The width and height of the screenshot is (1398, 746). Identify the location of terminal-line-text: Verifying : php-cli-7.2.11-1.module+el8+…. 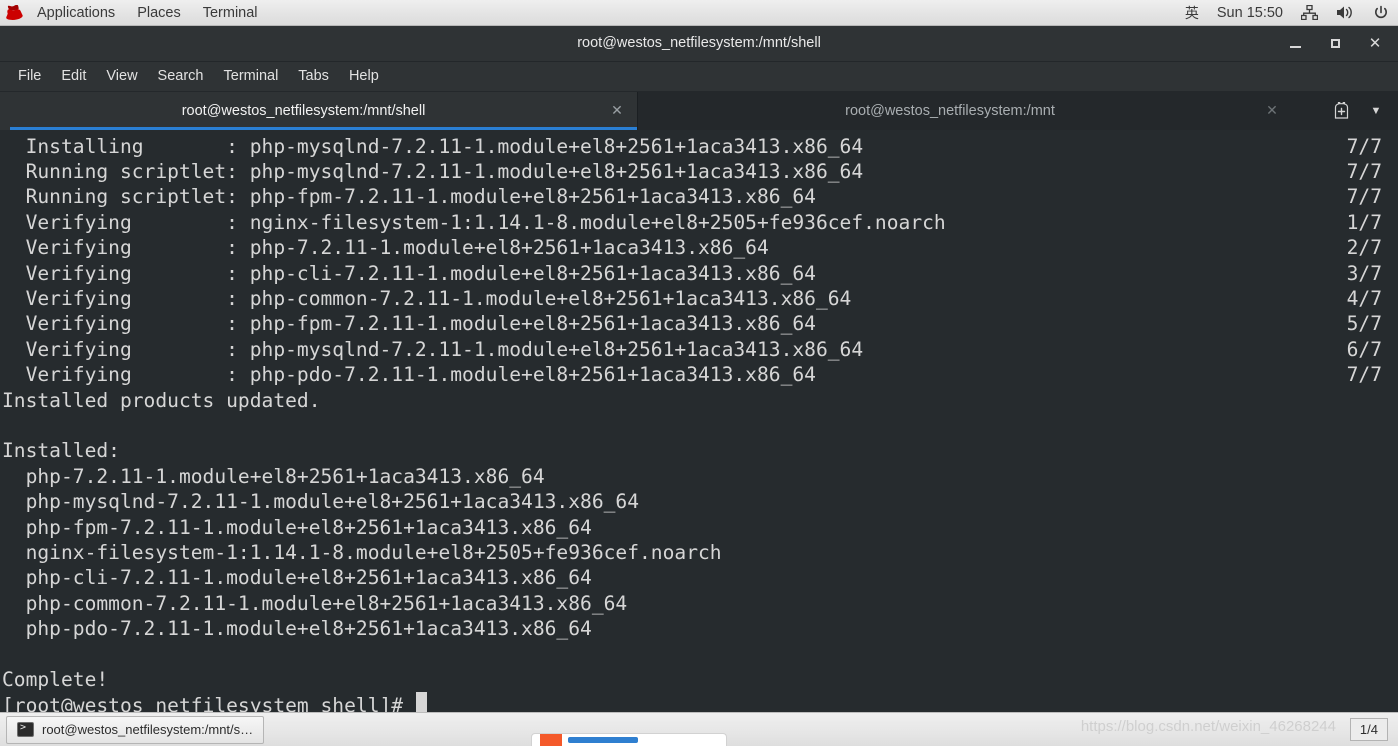
(409, 273).